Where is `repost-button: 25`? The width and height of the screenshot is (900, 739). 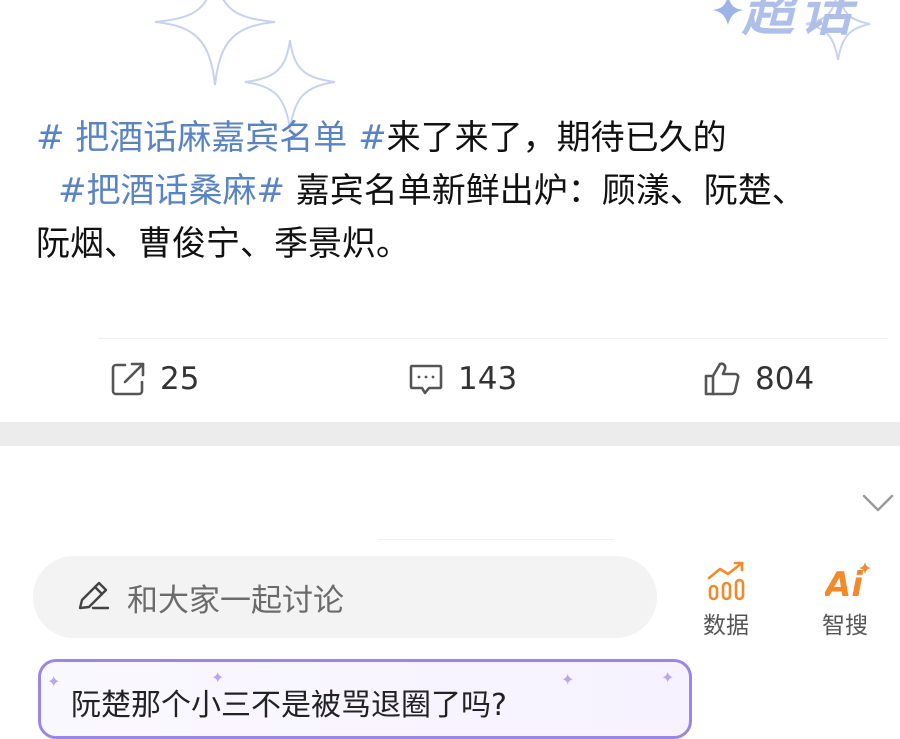
repost-button: 25 is located at coordinates (154, 379).